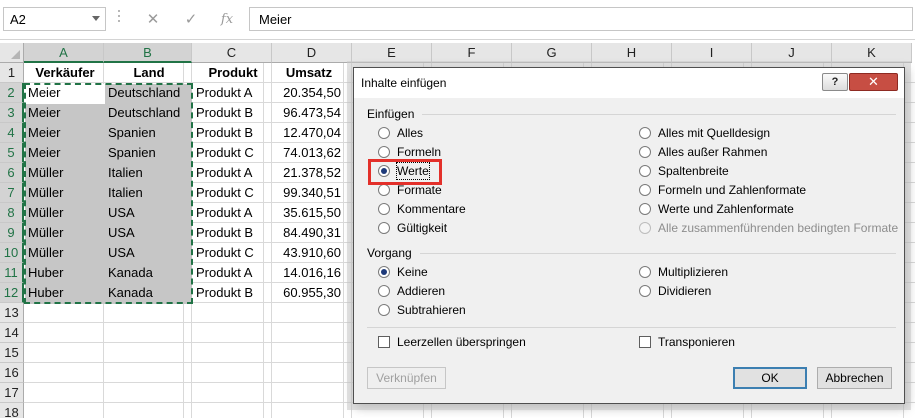  Describe the element at coordinates (12, 213) in the screenshot. I see `row-header-8: 8` at that location.